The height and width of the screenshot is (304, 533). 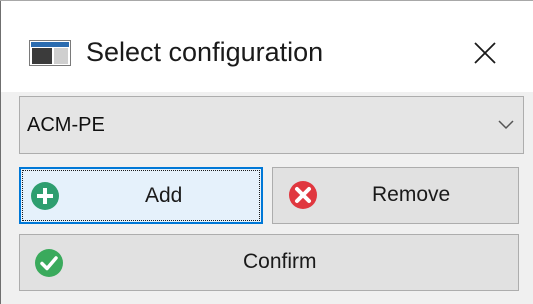 What do you see at coordinates (45, 196) in the screenshot?
I see `plus-circle-icon` at bounding box center [45, 196].